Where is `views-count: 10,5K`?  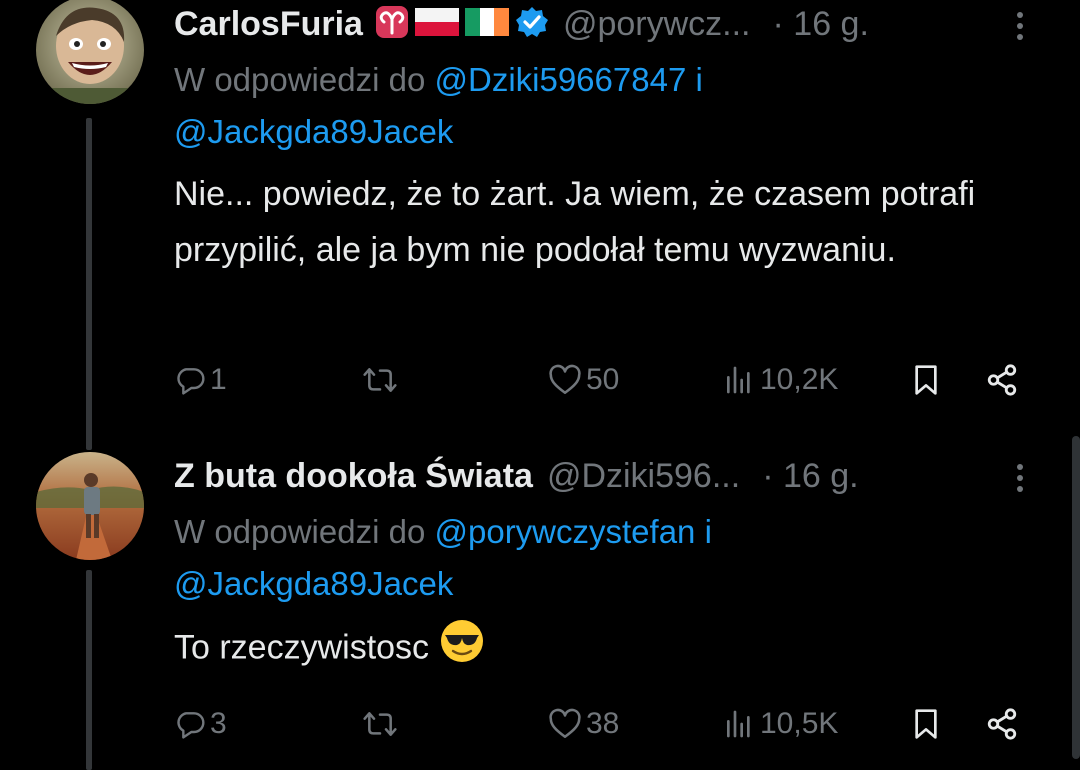 views-count: 10,5K is located at coordinates (799, 723).